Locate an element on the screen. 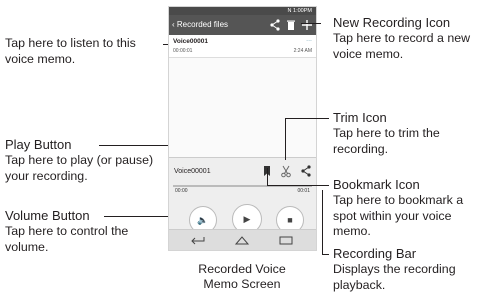 The width and height of the screenshot is (491, 296). recording-name: Voice00001 is located at coordinates (190, 41).